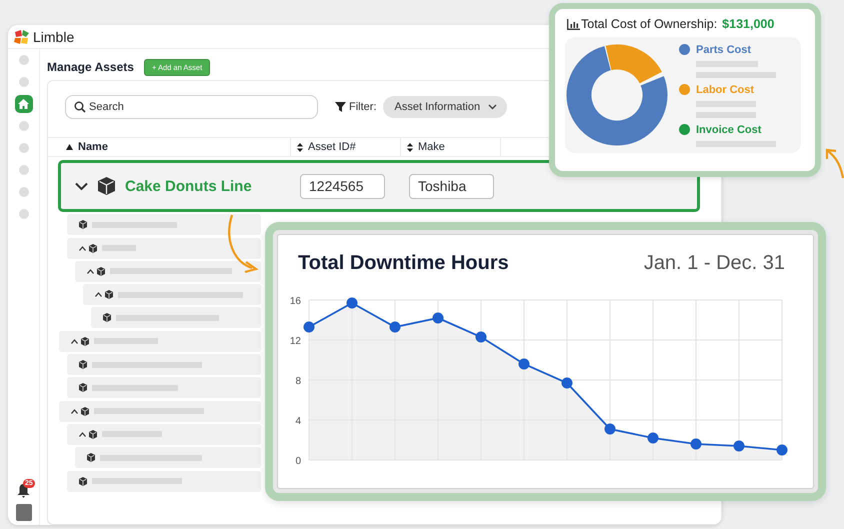 This screenshot has width=844, height=529. I want to click on column-header: Make, so click(426, 147).